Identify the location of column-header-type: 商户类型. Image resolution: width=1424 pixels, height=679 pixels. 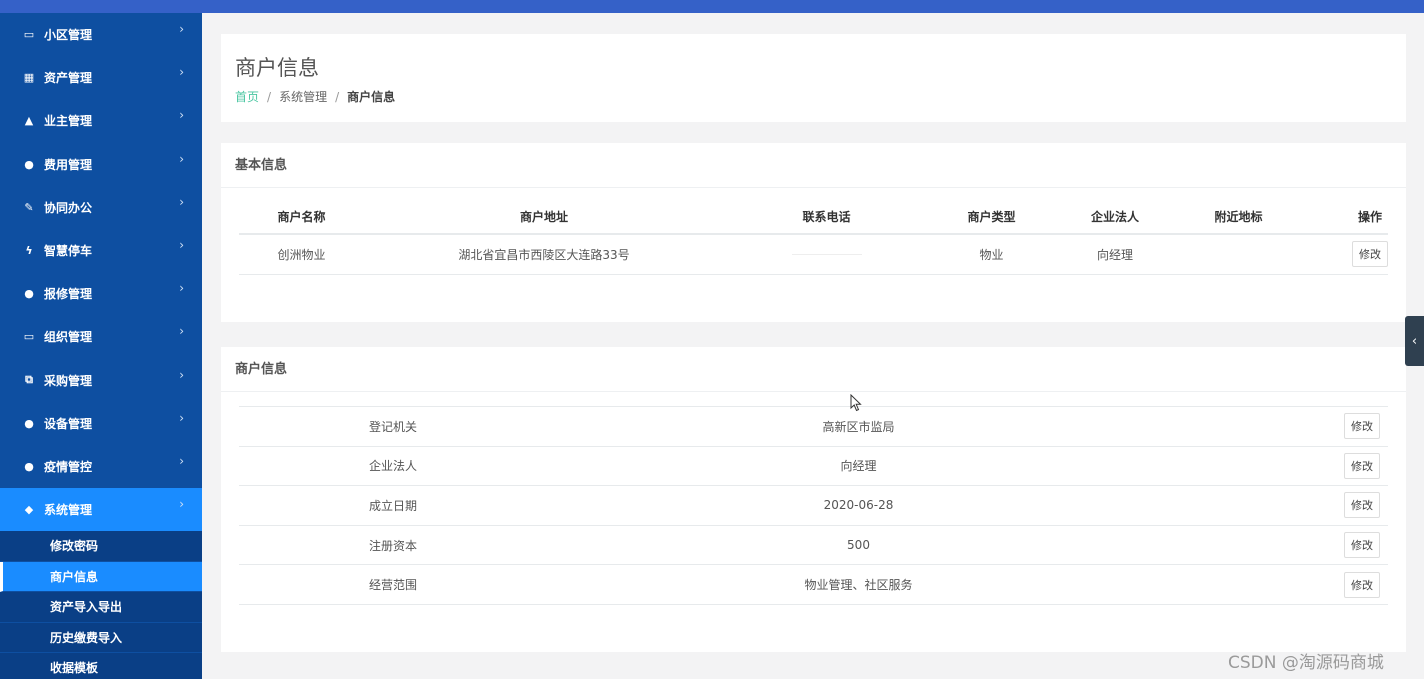
(991, 217).